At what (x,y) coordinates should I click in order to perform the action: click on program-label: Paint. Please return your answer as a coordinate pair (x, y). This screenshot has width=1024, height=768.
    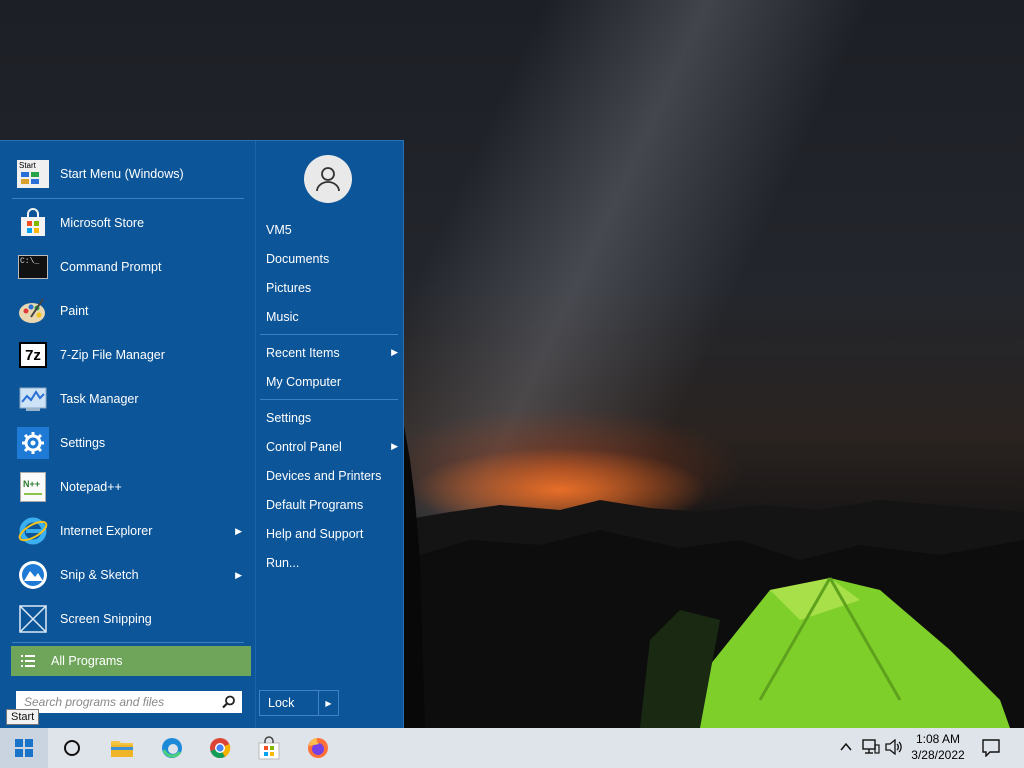
    Looking at the image, I should click on (74, 311).